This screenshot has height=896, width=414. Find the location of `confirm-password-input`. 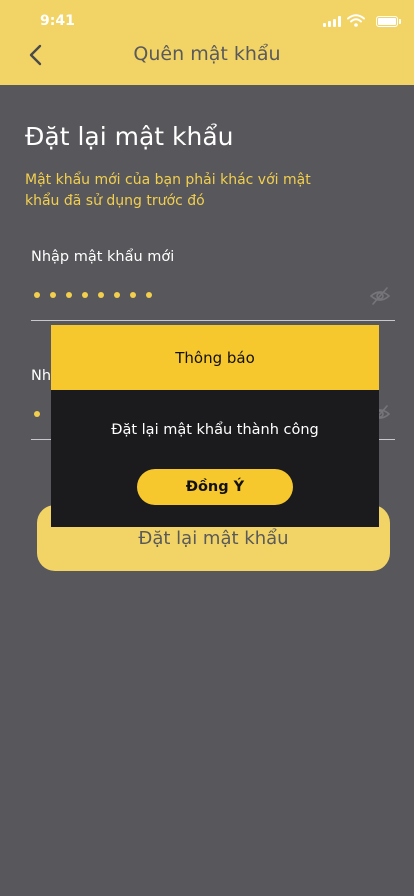

confirm-password-input is located at coordinates (37, 414).